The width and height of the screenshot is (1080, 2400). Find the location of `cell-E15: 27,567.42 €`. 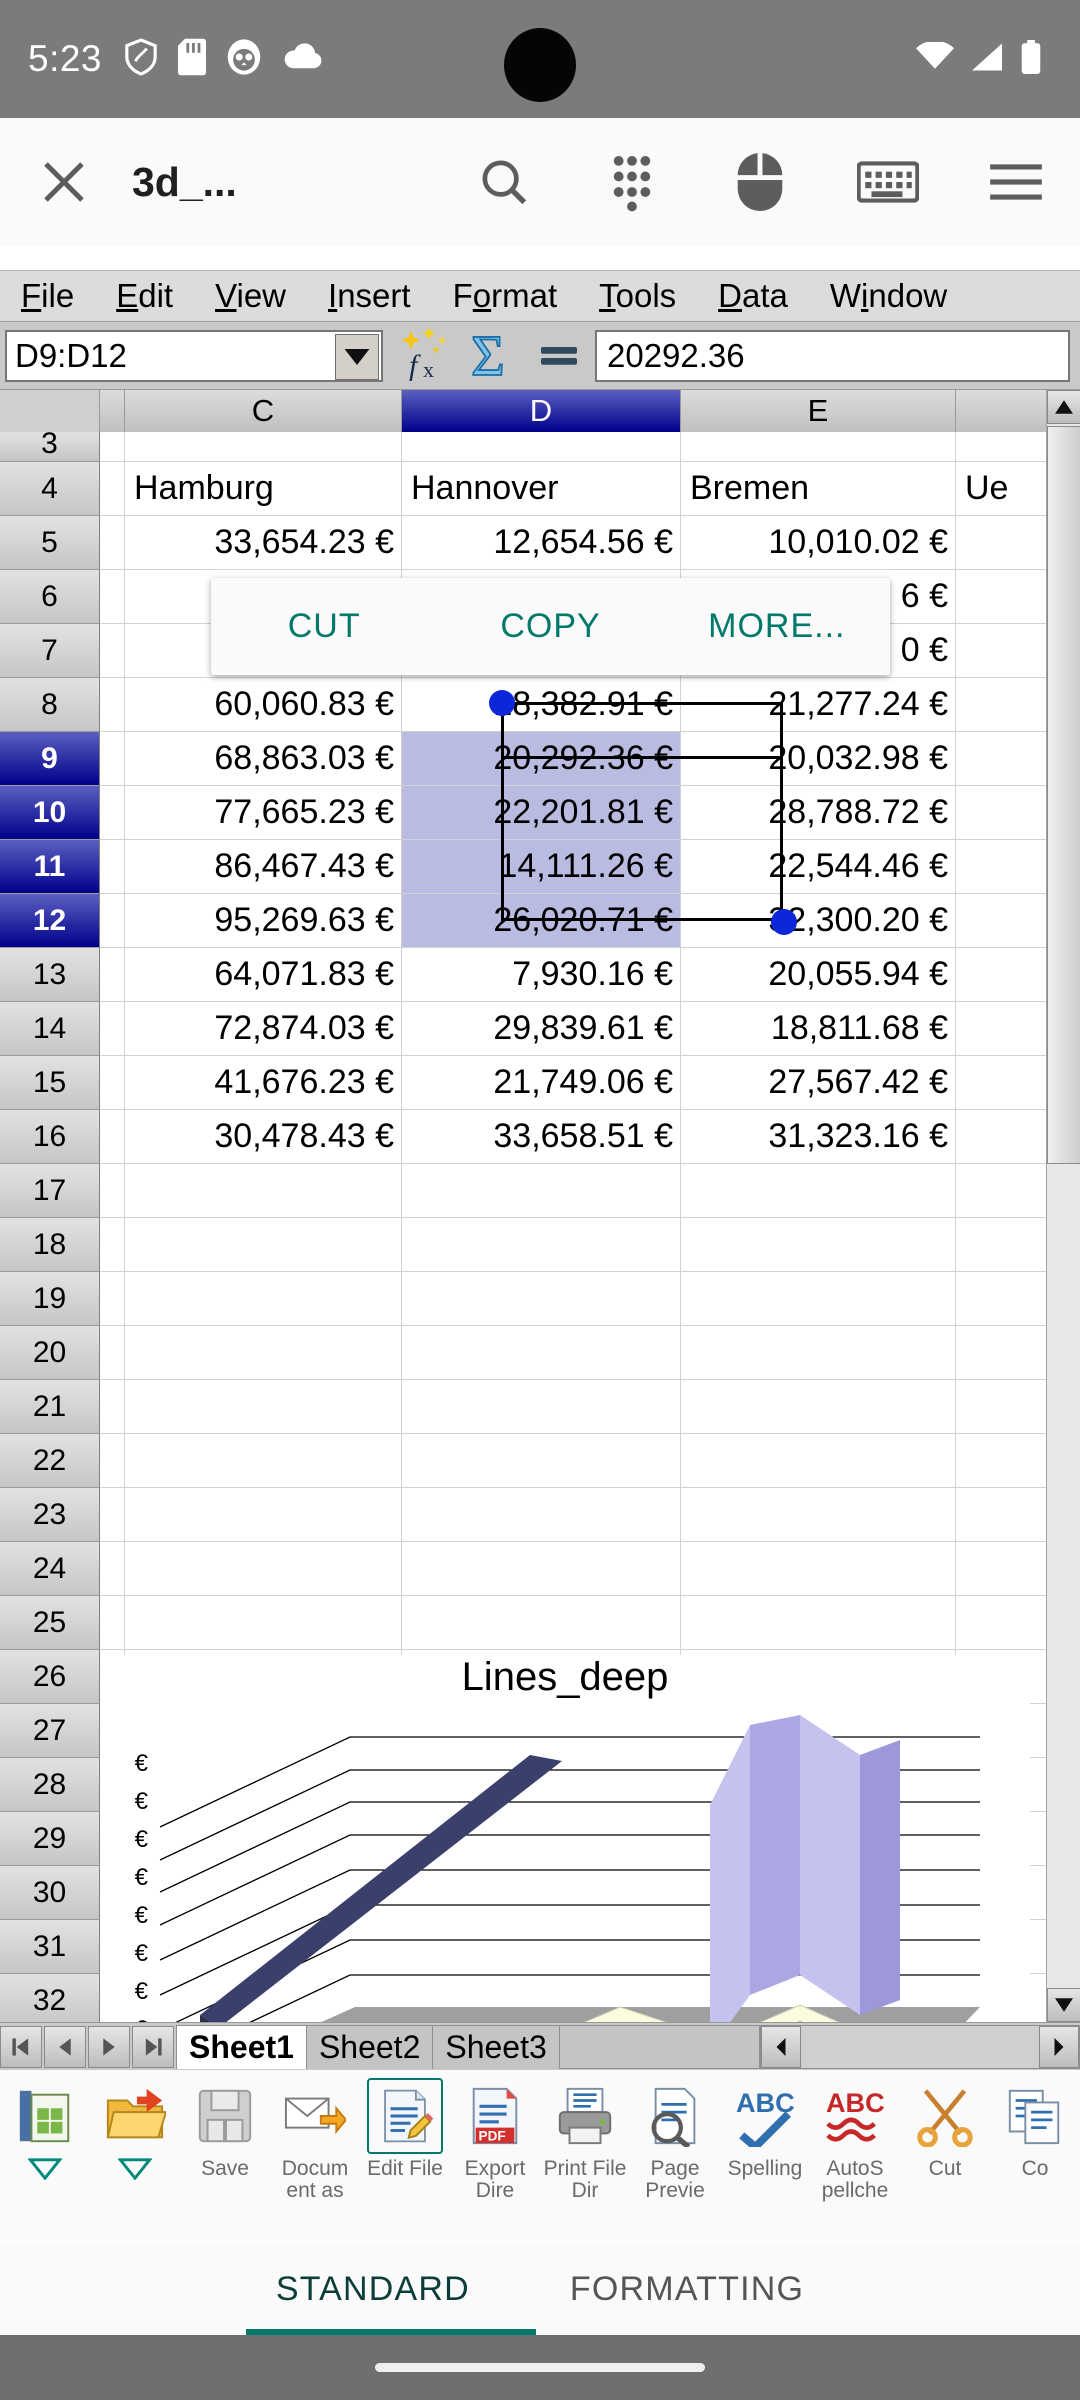

cell-E15: 27,567.42 € is located at coordinates (818, 1083).